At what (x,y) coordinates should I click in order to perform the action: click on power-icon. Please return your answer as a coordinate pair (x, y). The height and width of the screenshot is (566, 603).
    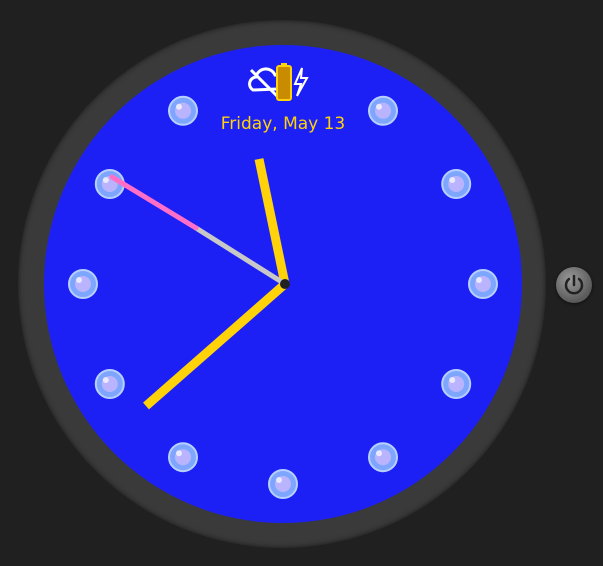
    Looking at the image, I should click on (574, 284).